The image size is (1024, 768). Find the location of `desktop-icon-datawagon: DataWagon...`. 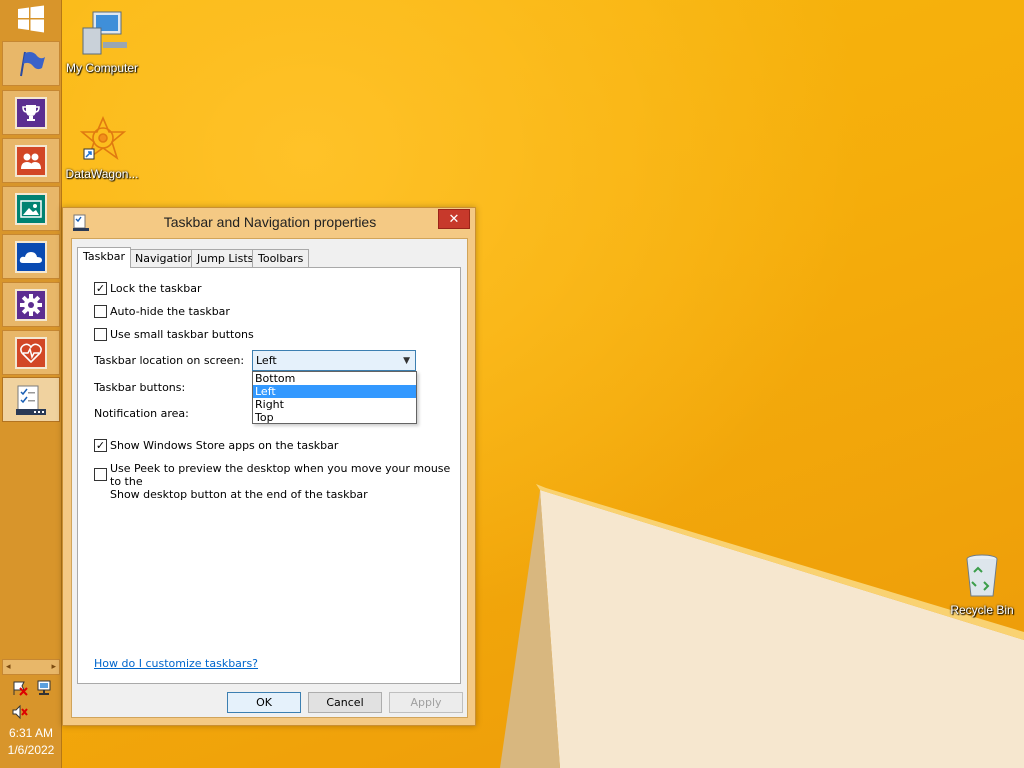

desktop-icon-datawagon: DataWagon... is located at coordinates (102, 148).